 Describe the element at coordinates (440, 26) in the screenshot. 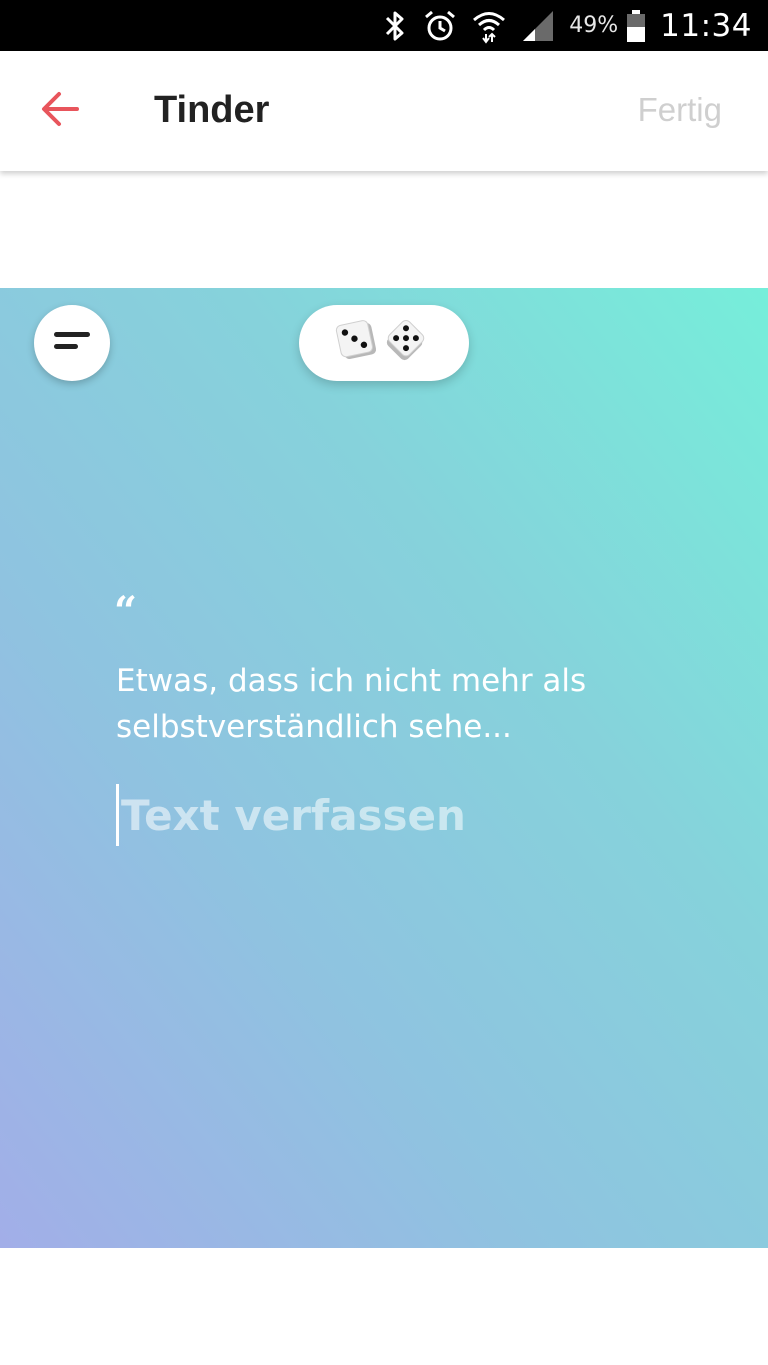

I see `alarm-icon` at that location.